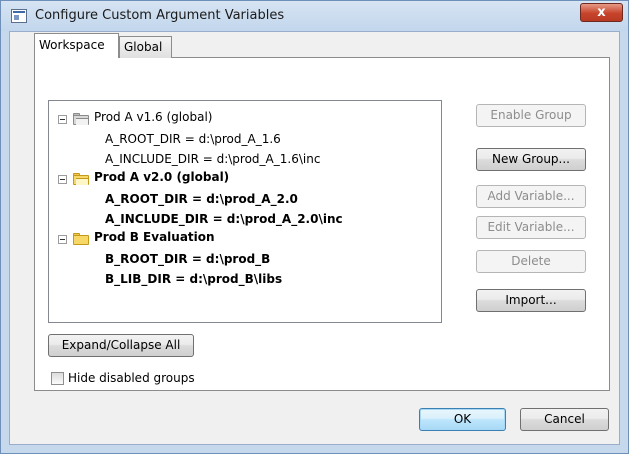 Image resolution: width=629 pixels, height=454 pixels. I want to click on expand-collapse-all-button: Expand/Collapse All, so click(121, 345).